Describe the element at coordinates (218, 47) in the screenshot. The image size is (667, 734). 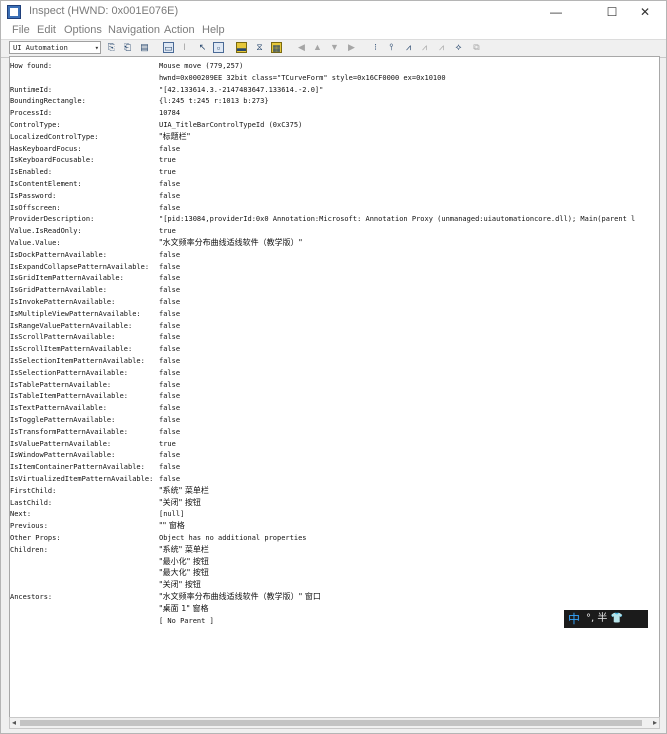
I see `focus-icon: ▫` at that location.